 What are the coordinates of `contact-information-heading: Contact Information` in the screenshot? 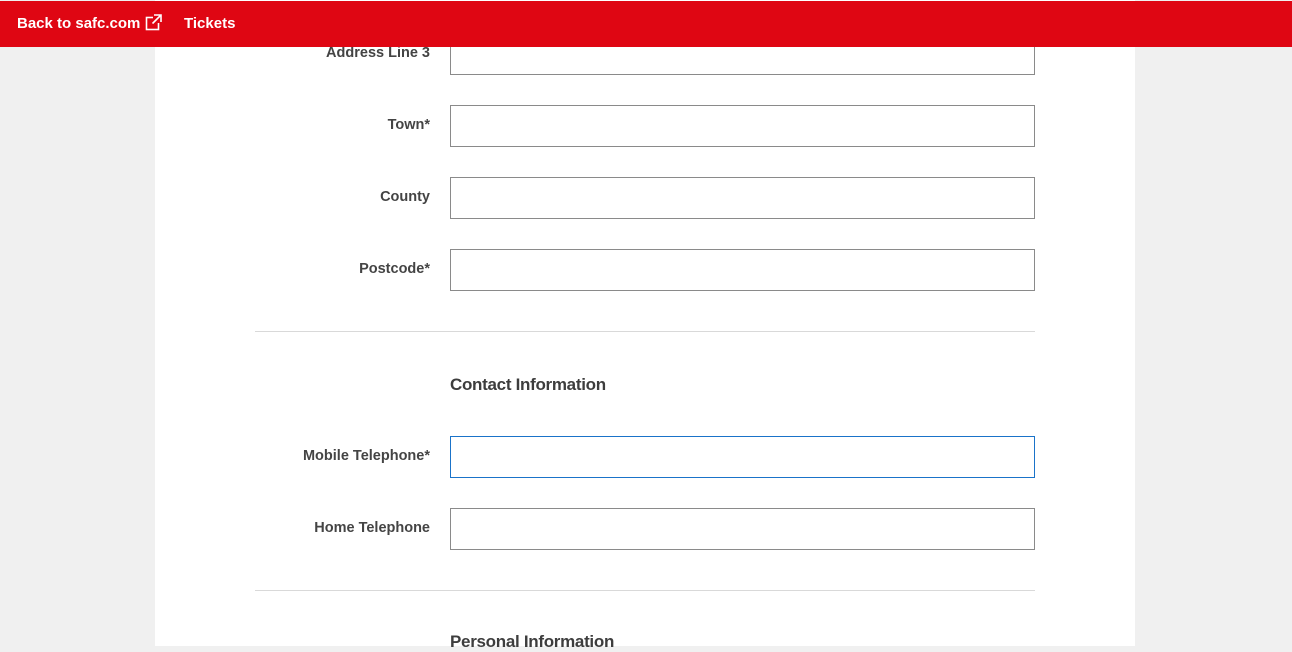 It's located at (528, 384).